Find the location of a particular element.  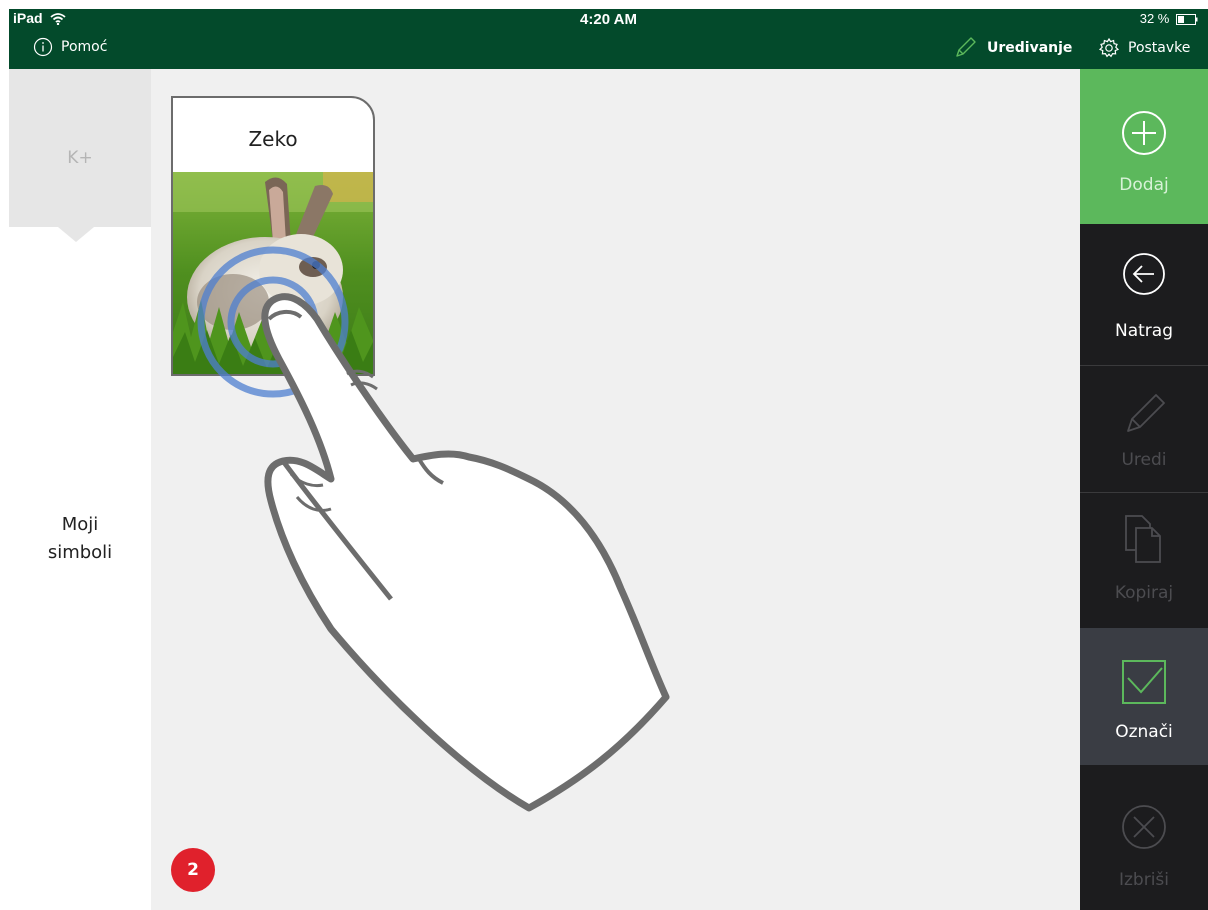

edit-mode-button: Uredivanje is located at coordinates (1012, 48).